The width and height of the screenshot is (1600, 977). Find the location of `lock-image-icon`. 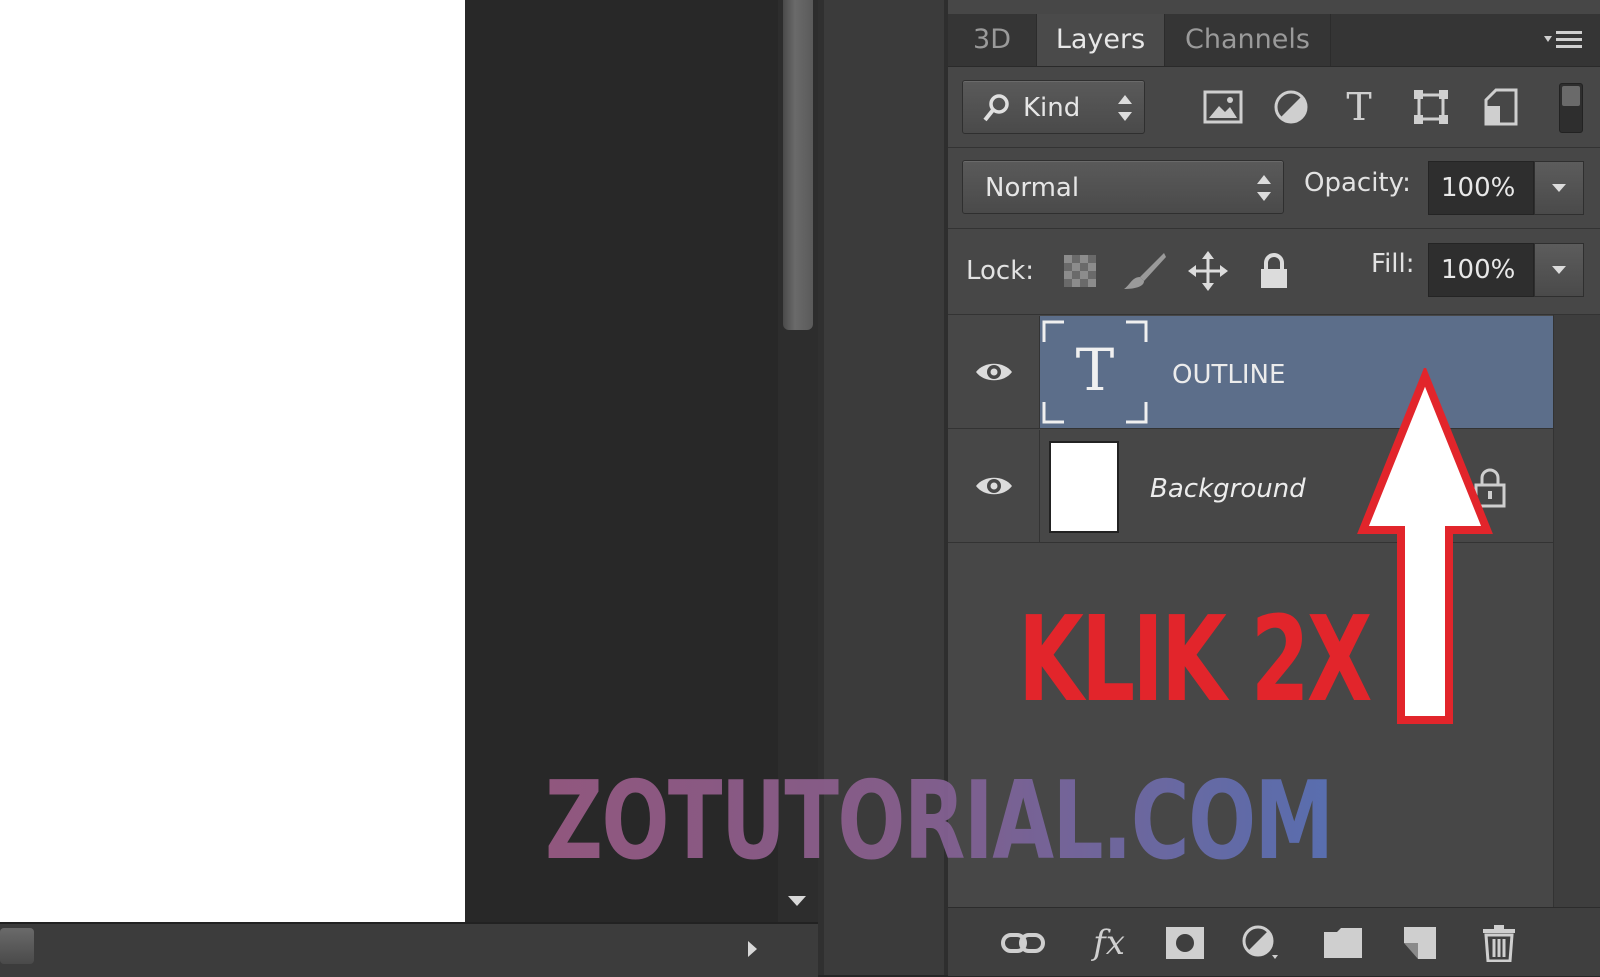

lock-image-icon is located at coordinates (1144, 271).